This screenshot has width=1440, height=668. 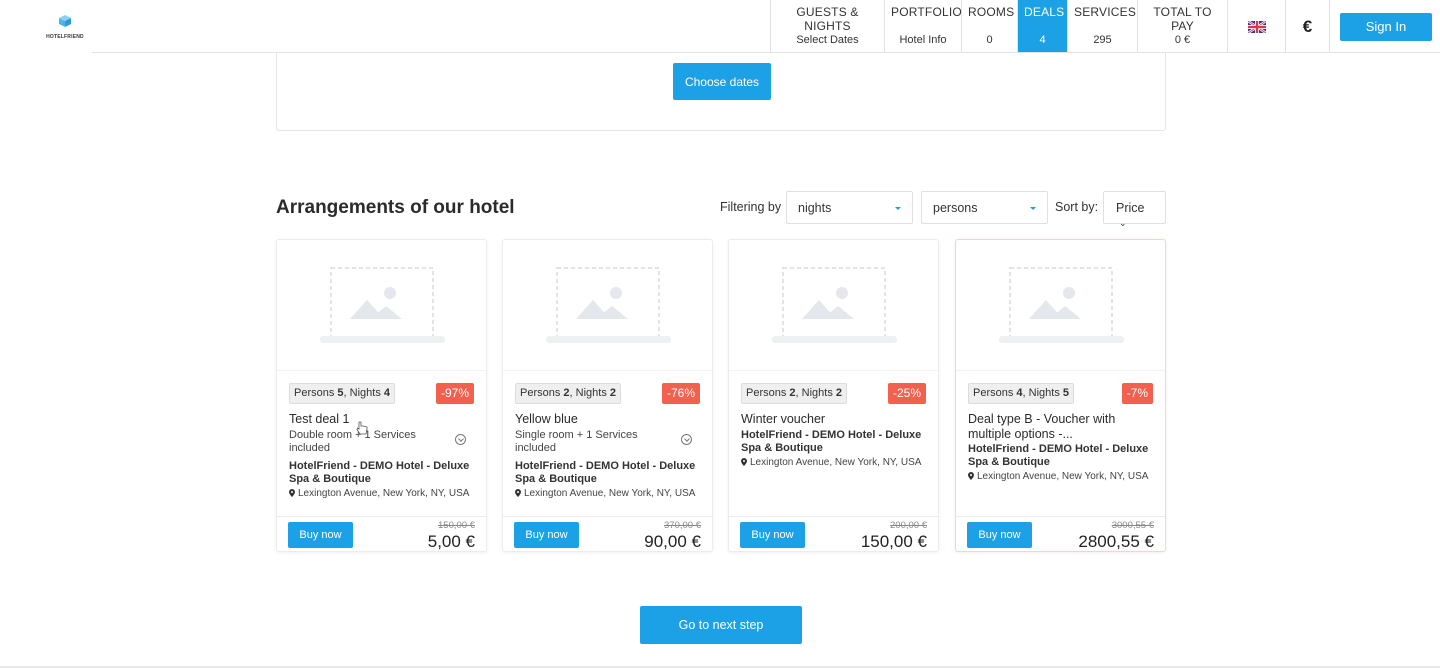 I want to click on deal-price: 5,00 €, so click(x=451, y=541).